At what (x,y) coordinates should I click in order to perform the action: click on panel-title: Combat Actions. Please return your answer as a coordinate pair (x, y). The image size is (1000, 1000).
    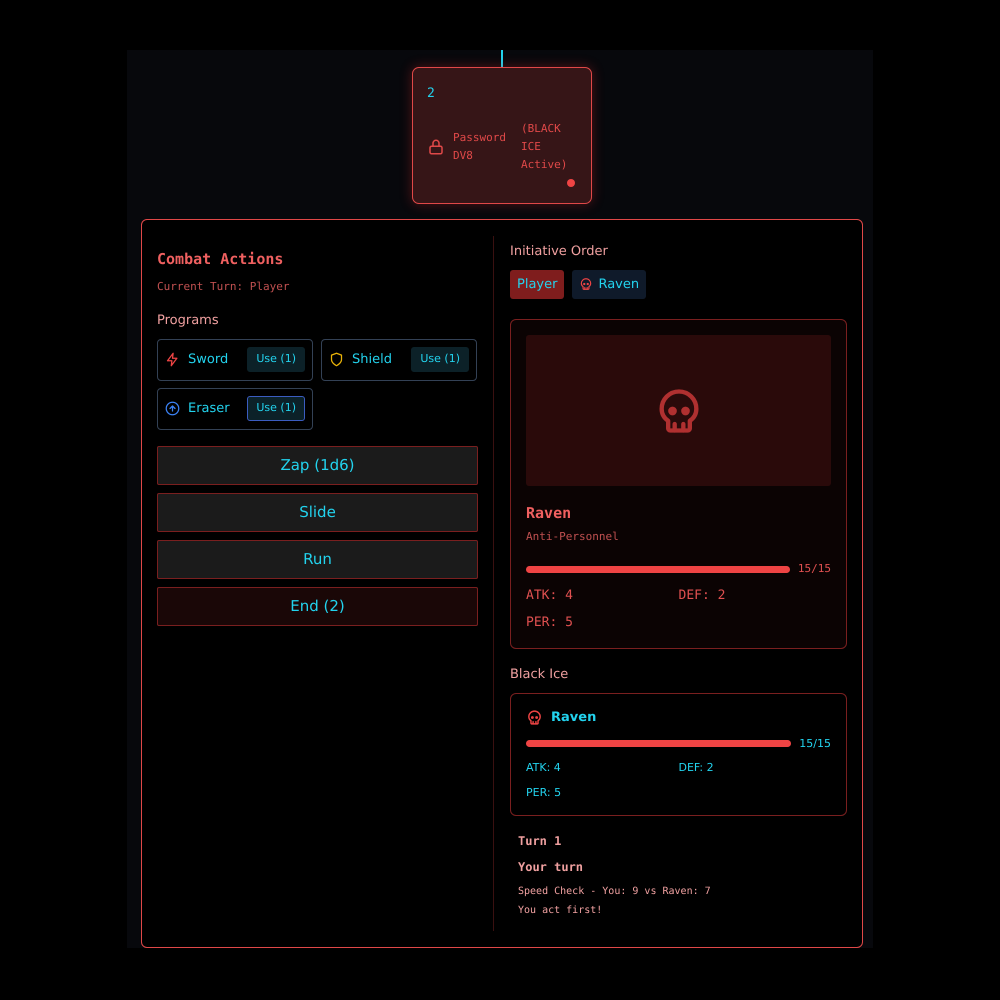
    Looking at the image, I should click on (220, 259).